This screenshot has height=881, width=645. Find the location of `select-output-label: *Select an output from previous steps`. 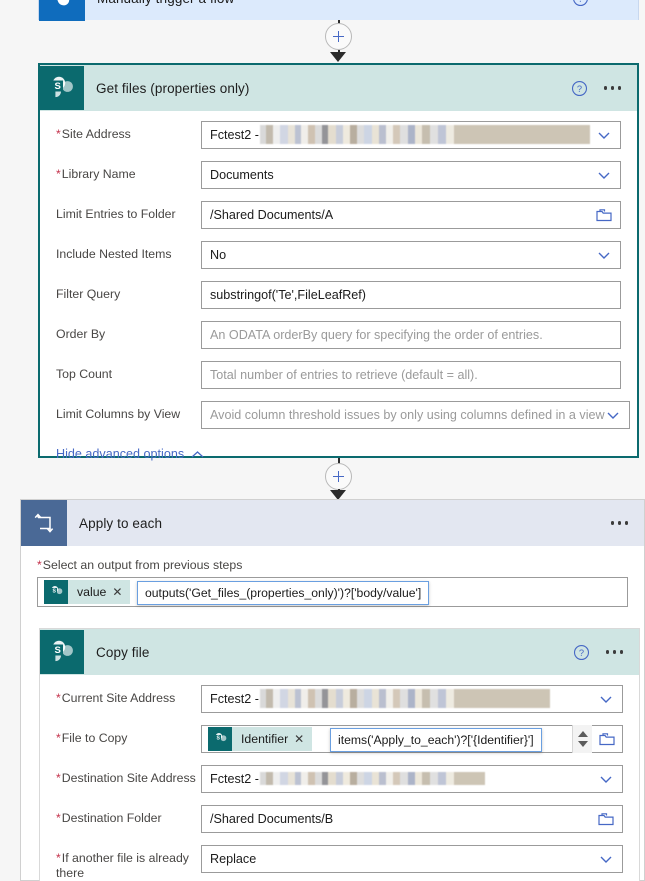

select-output-label: *Select an output from previous steps is located at coordinates (140, 565).